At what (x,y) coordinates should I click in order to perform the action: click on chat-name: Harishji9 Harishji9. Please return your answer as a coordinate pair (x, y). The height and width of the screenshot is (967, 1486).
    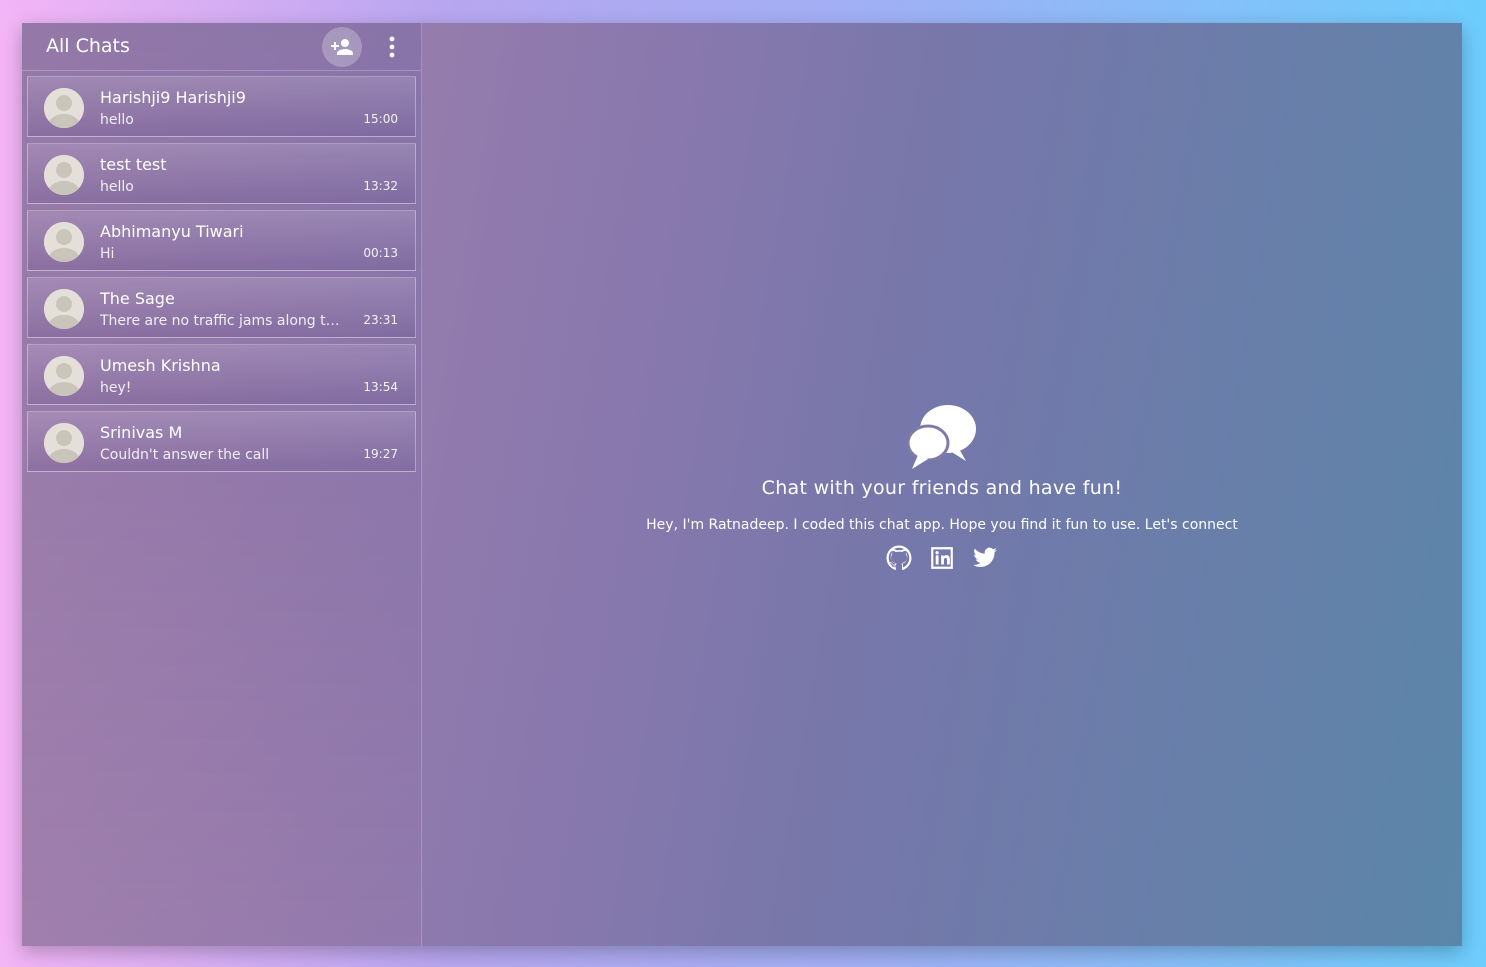
    Looking at the image, I should click on (173, 97).